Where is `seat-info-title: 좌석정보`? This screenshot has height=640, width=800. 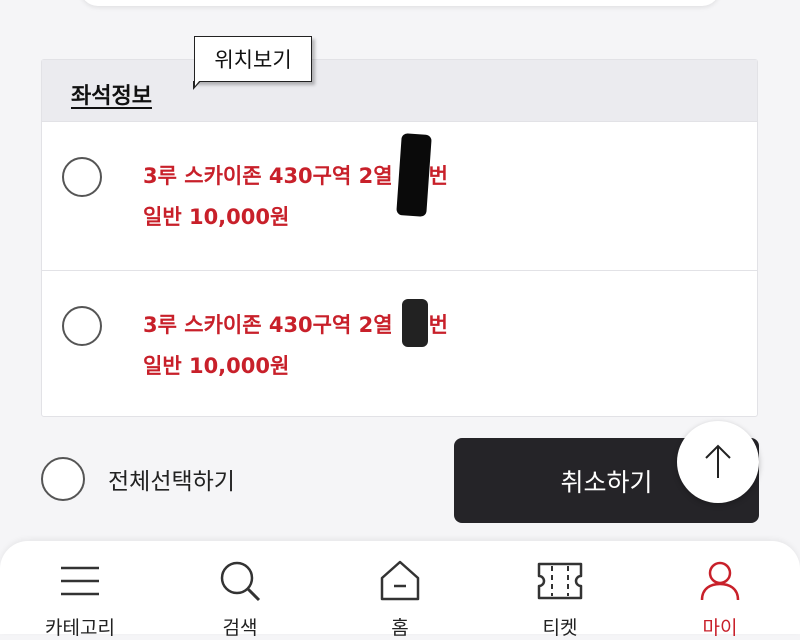 seat-info-title: 좌석정보 is located at coordinates (111, 96).